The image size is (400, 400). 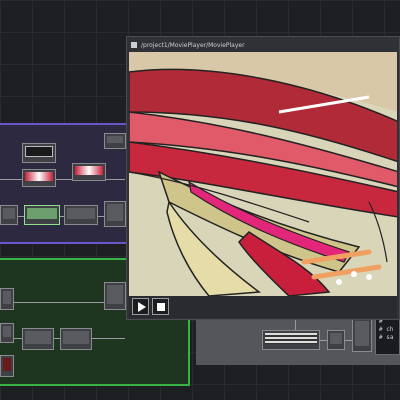 I want to click on wire, so click(x=62, y=179).